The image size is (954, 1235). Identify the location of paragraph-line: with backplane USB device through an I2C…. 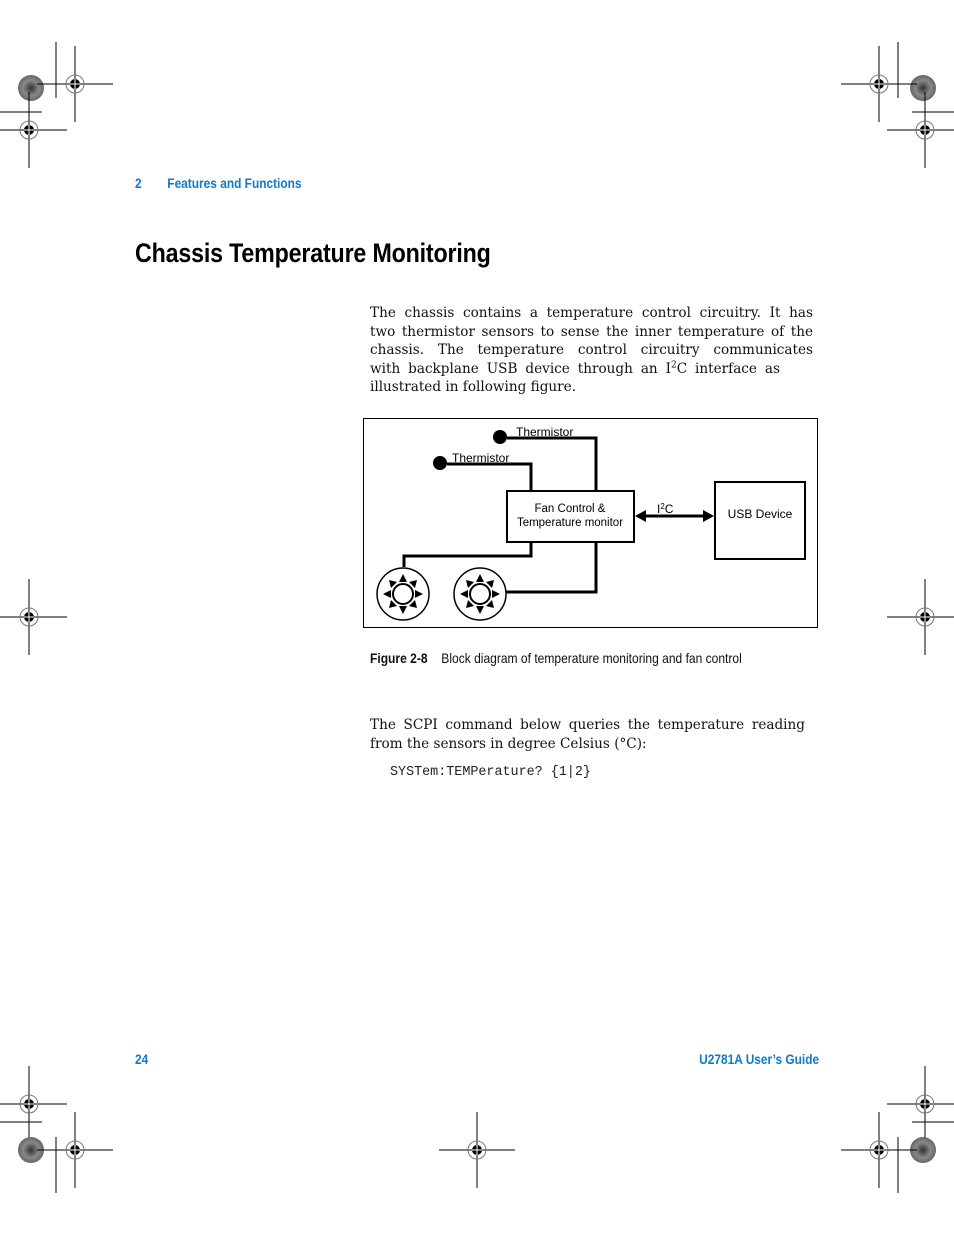
(575, 369).